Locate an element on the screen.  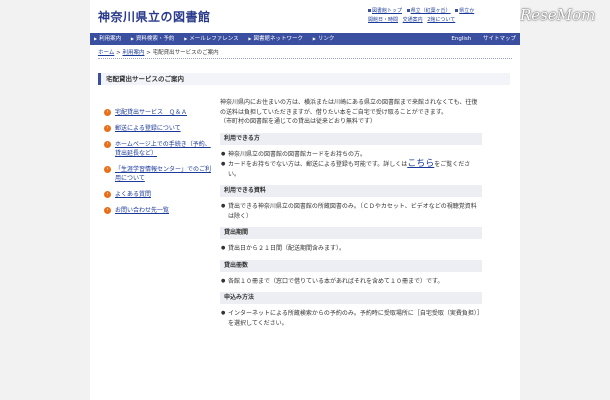
list-item: ● 神奈川県立の図書館の図書館カードをお持ちの方。 is located at coordinates (294, 154).